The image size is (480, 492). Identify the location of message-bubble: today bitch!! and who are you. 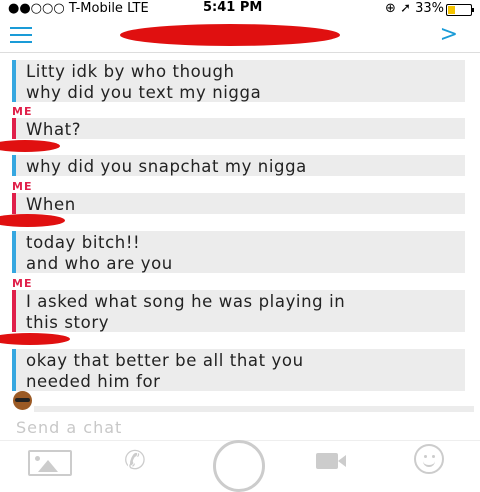
(238, 252).